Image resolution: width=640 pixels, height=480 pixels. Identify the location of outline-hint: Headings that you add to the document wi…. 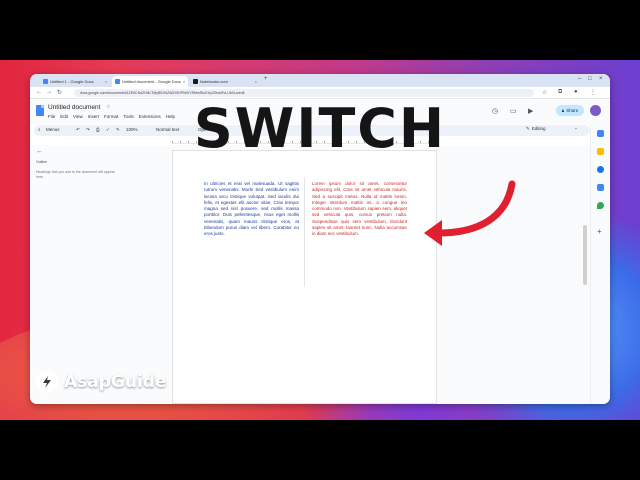
(75, 174).